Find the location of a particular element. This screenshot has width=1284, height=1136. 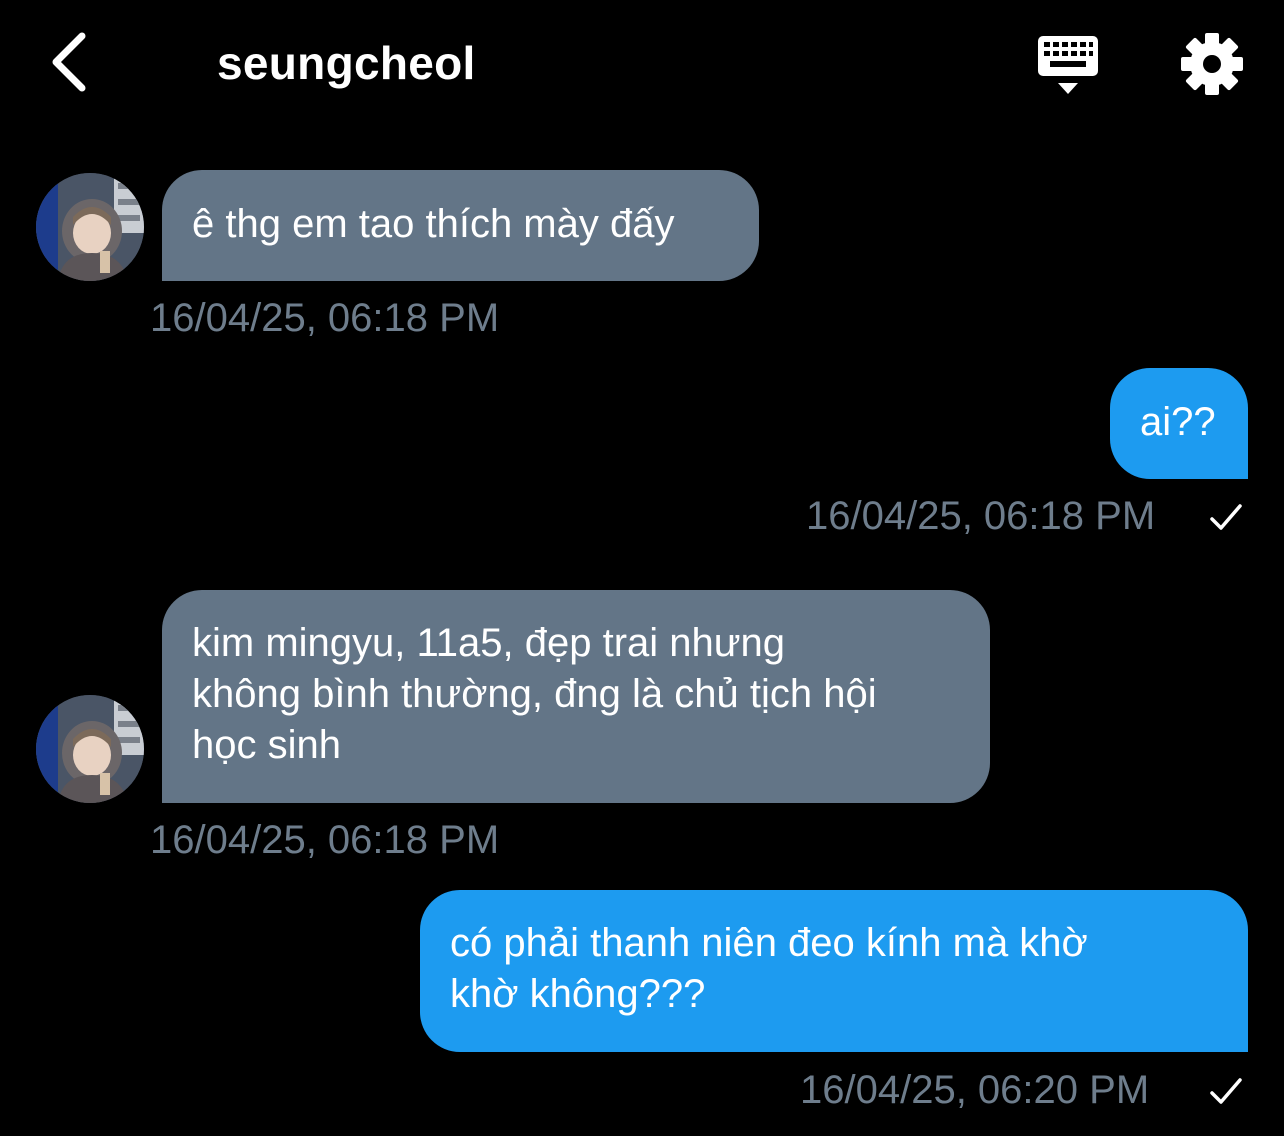

message-timestamp: 16/04/25, 06:20 PM is located at coordinates (975, 1090).